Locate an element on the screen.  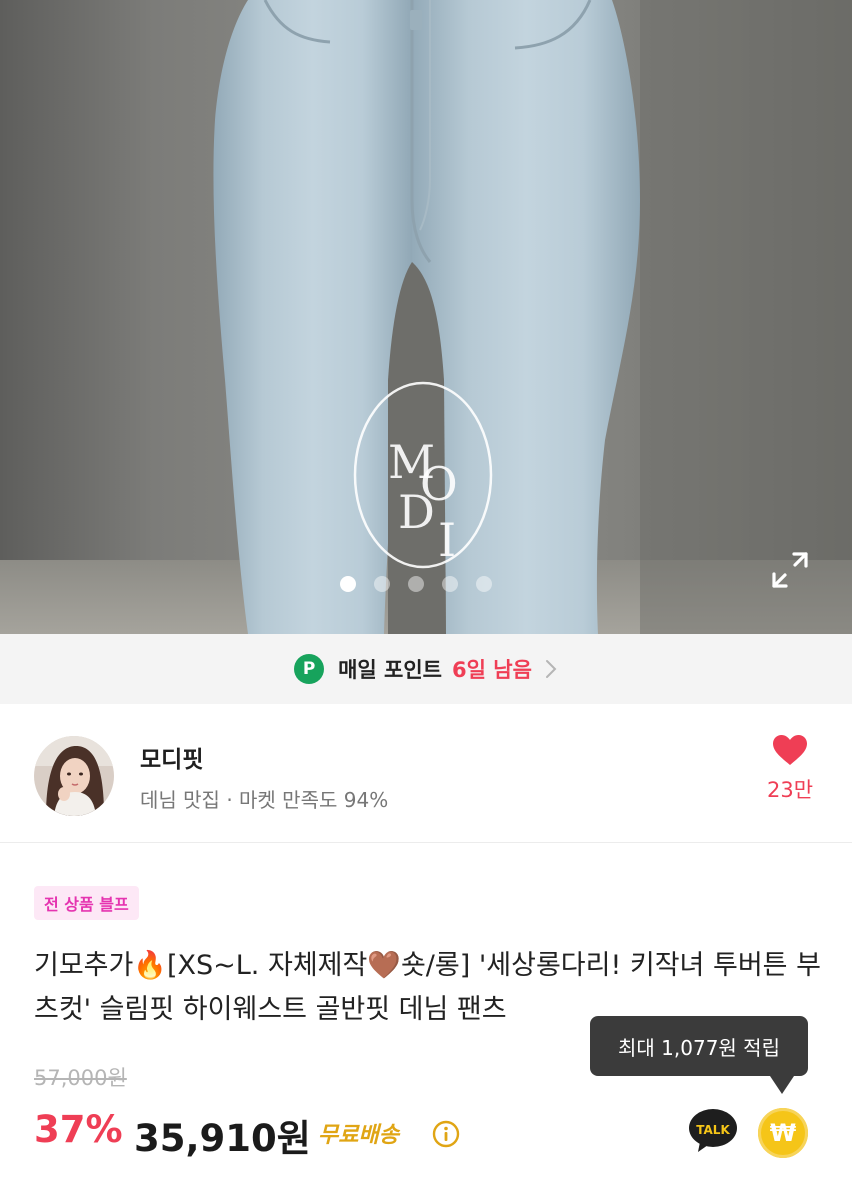
expand-arrows-icon is located at coordinates (790, 570).